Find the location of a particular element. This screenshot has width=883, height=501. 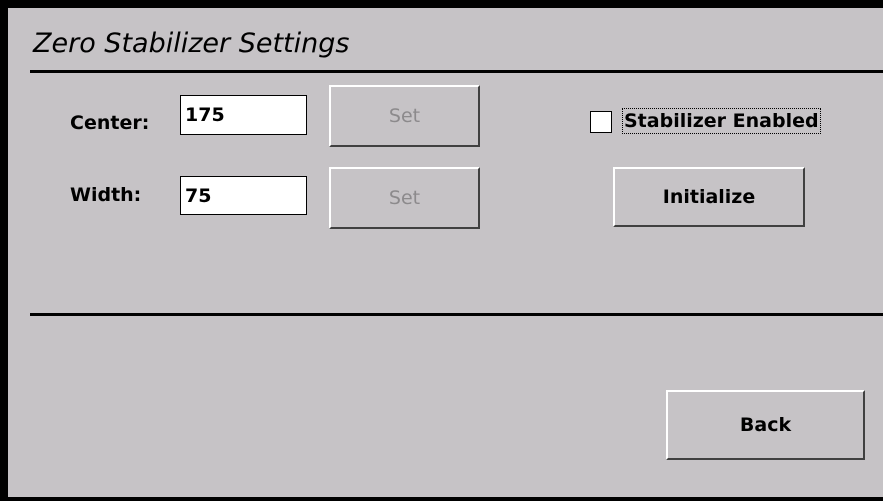

stabilizer-enabled-label: Stabilizer Enabled is located at coordinates (721, 121).